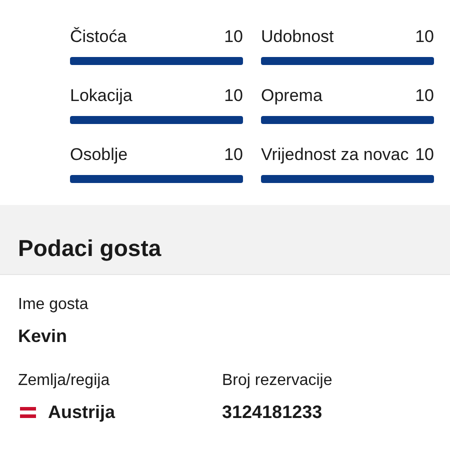 The width and height of the screenshot is (450, 450). What do you see at coordinates (54, 305) in the screenshot?
I see `field-label: Ime gosta` at bounding box center [54, 305].